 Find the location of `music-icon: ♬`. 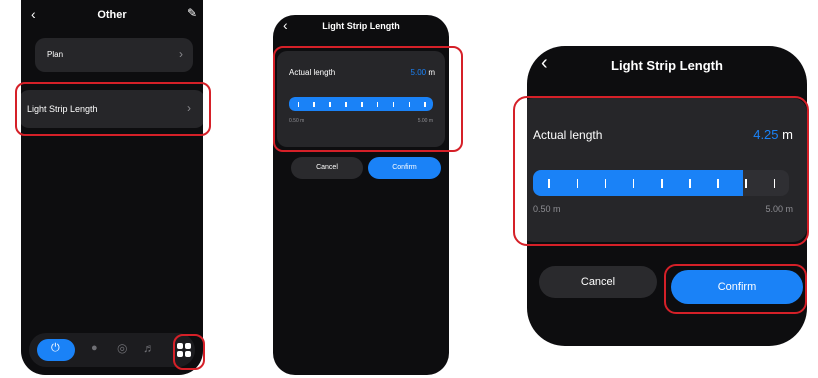

music-icon: ♬ is located at coordinates (149, 348).